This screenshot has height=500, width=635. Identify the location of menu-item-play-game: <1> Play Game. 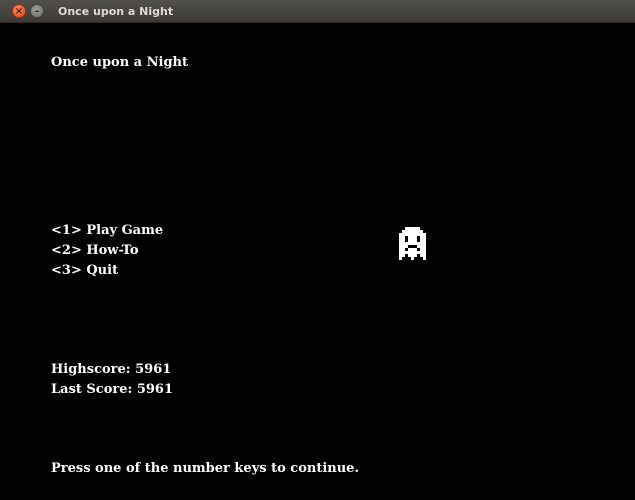
(107, 231).